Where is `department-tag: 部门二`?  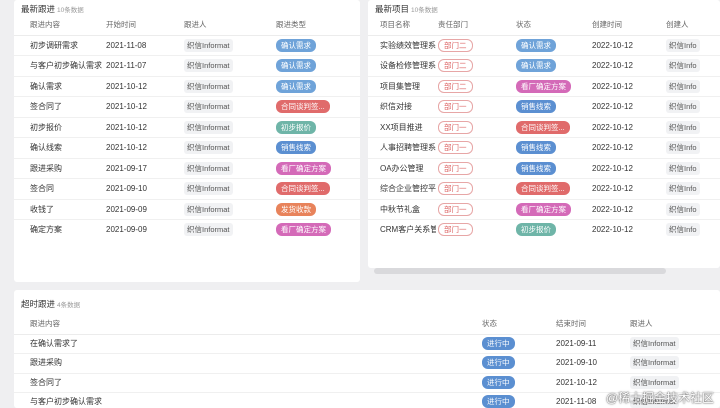 department-tag: 部门二 is located at coordinates (455, 45).